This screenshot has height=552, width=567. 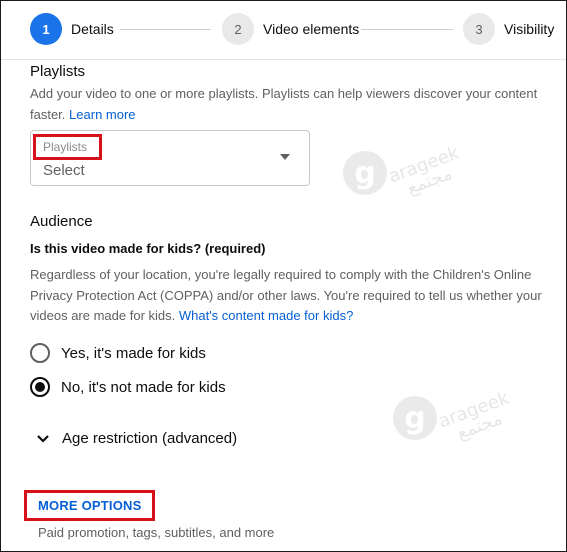 What do you see at coordinates (133, 353) in the screenshot?
I see `radio-label: Yes, it's made for kids` at bounding box center [133, 353].